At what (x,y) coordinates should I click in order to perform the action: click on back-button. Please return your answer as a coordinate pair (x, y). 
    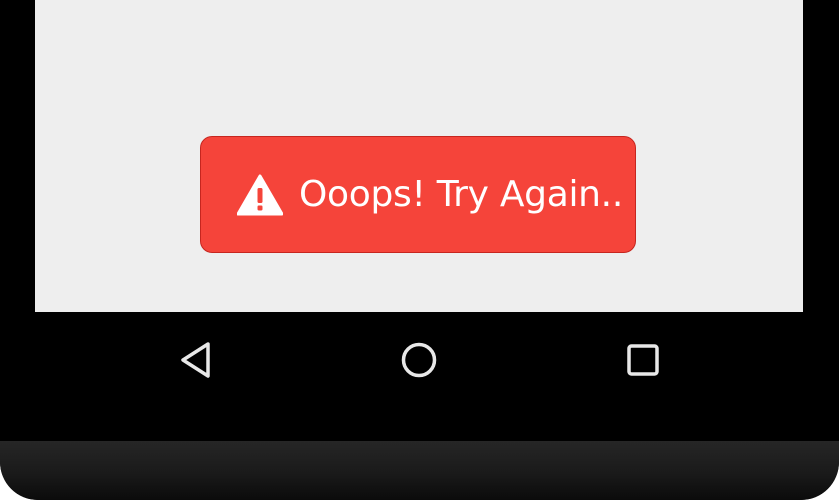
    Looking at the image, I should click on (195, 360).